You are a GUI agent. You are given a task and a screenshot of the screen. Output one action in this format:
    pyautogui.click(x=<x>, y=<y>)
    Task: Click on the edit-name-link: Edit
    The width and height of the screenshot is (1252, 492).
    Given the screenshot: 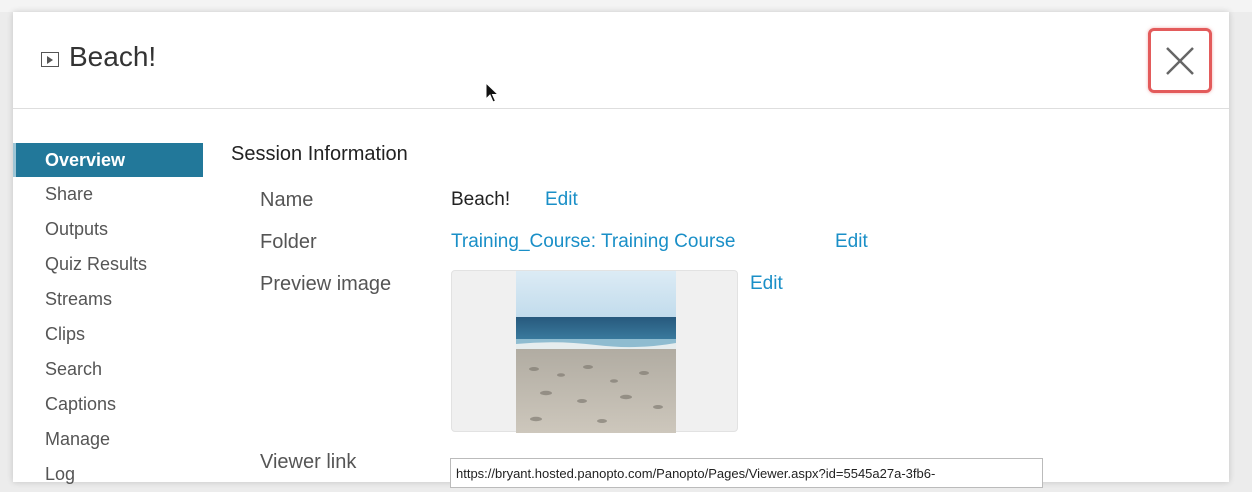 What is the action you would take?
    pyautogui.click(x=561, y=200)
    